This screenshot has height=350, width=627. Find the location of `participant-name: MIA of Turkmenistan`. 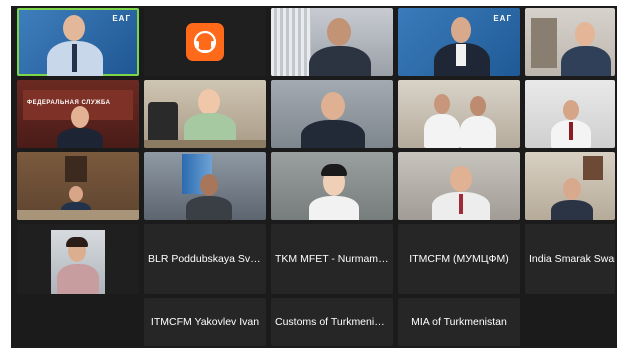

participant-name: MIA of Turkmenistan is located at coordinates (459, 322).